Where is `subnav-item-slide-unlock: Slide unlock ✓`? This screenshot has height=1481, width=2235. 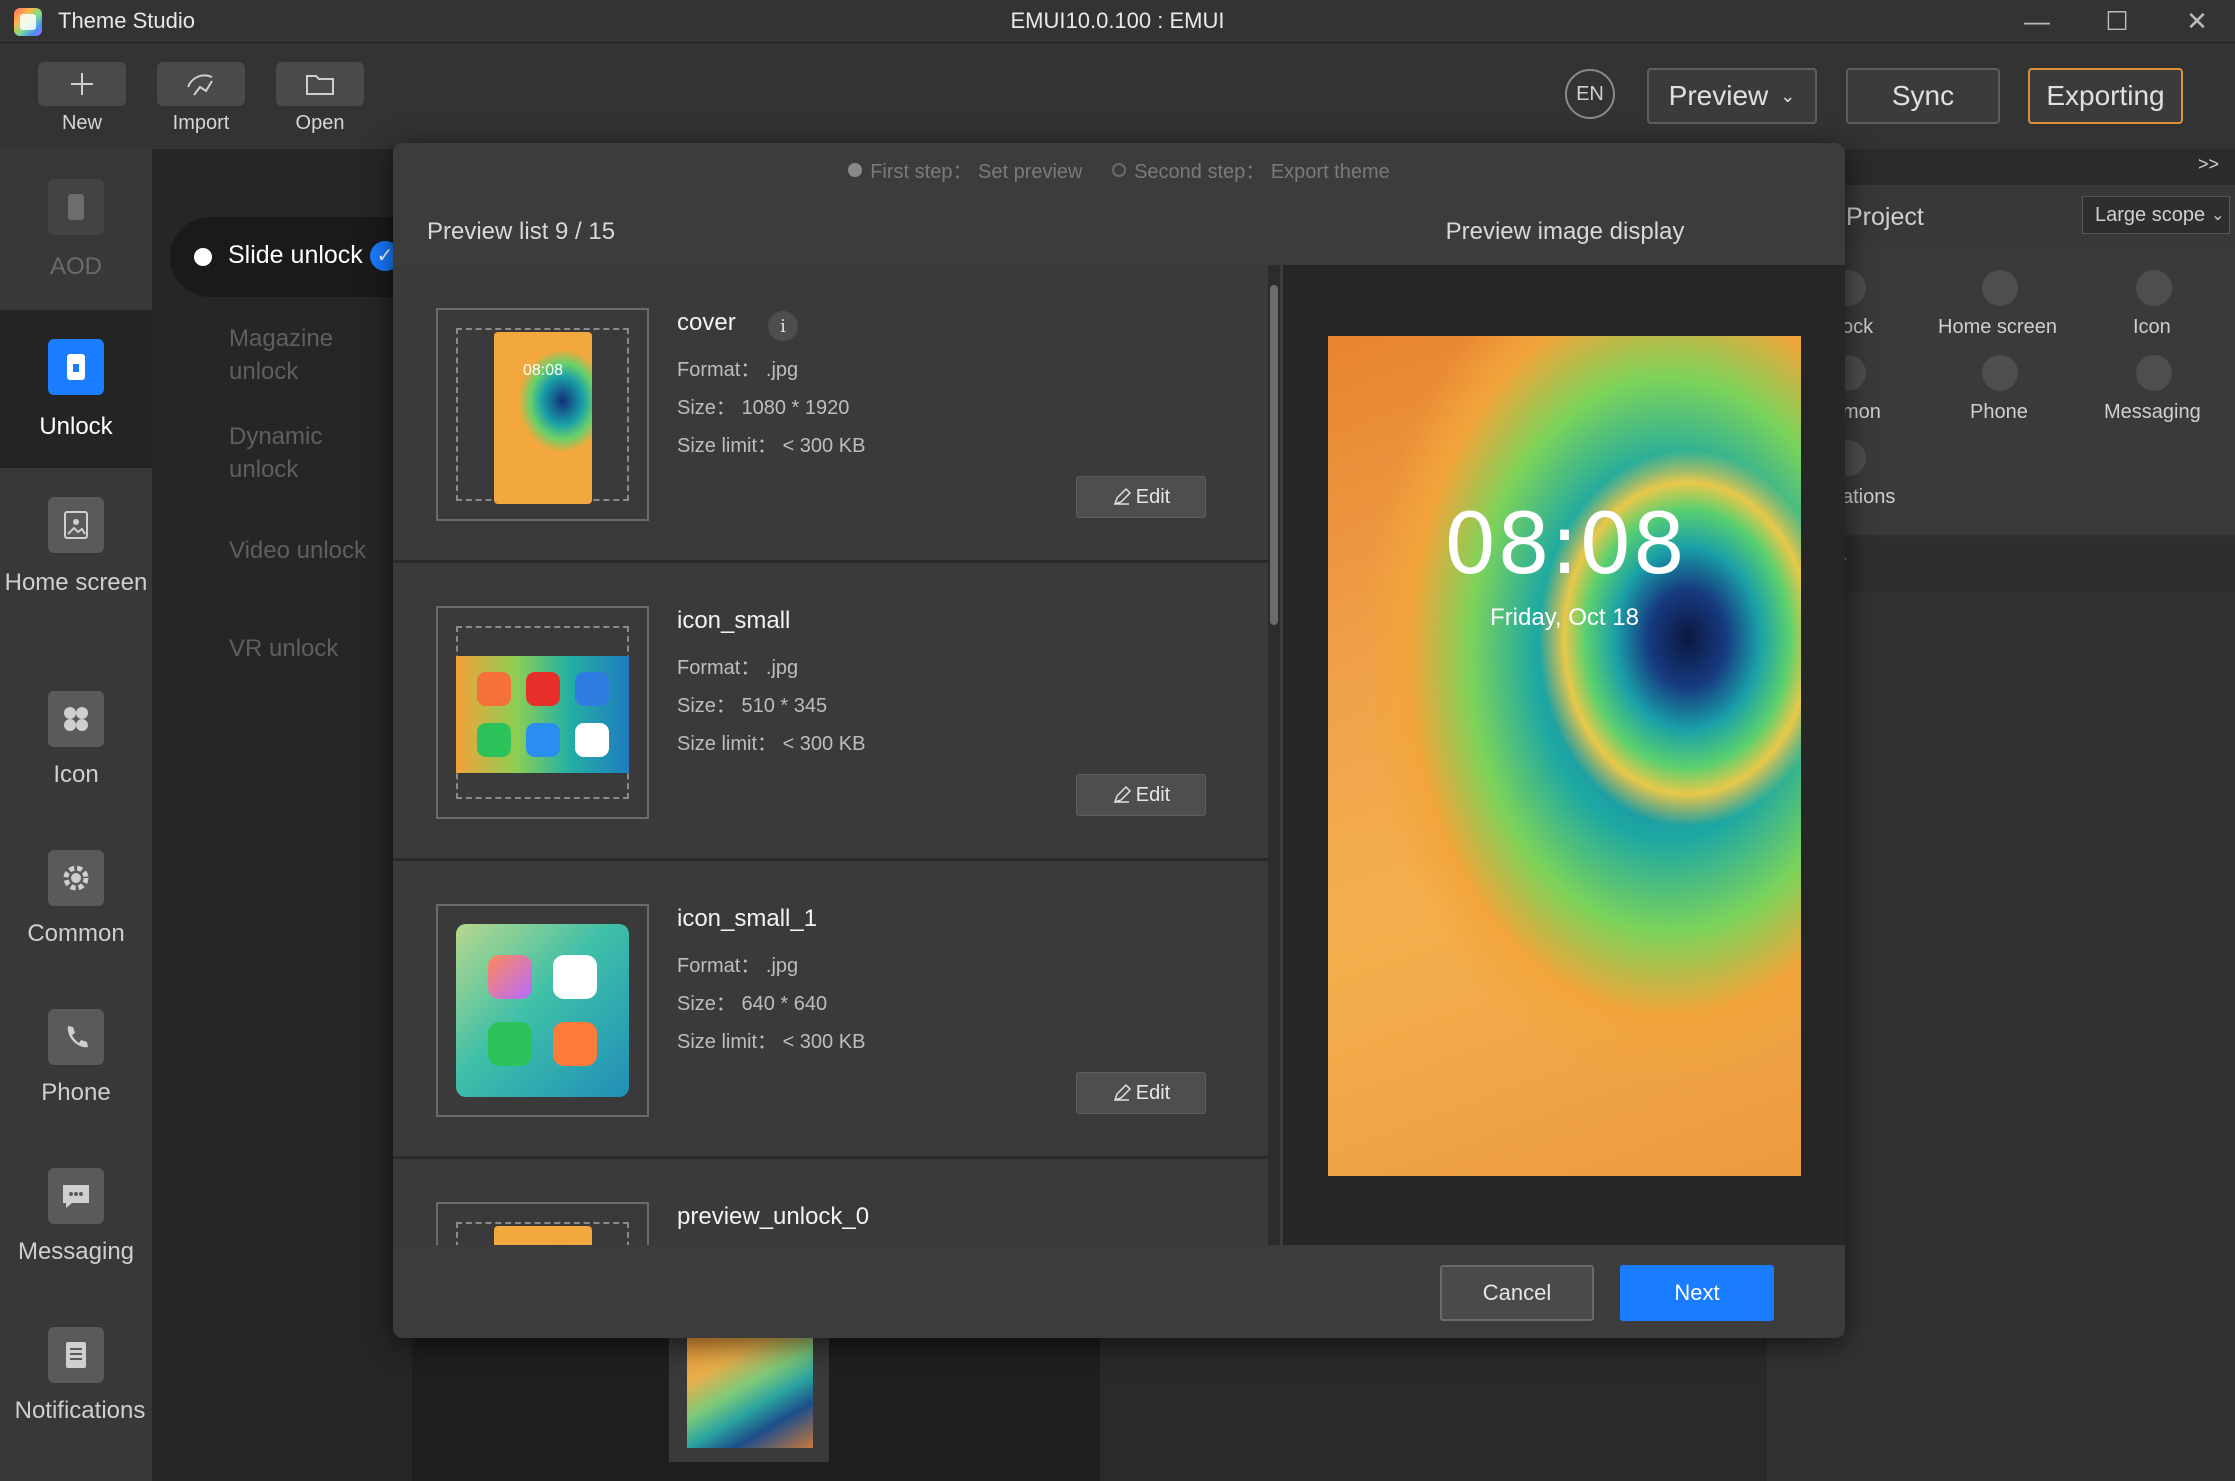
subnav-item-slide-unlock: Slide unlock ✓ is located at coordinates (290, 257).